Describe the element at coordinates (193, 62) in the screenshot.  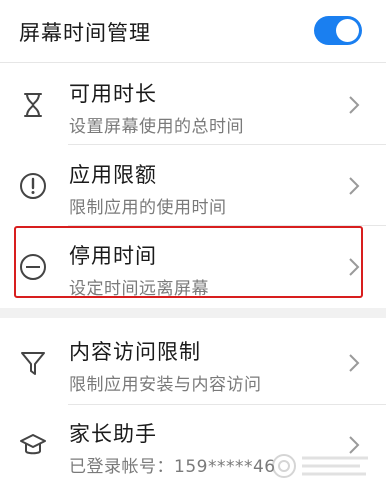
I see `divider` at that location.